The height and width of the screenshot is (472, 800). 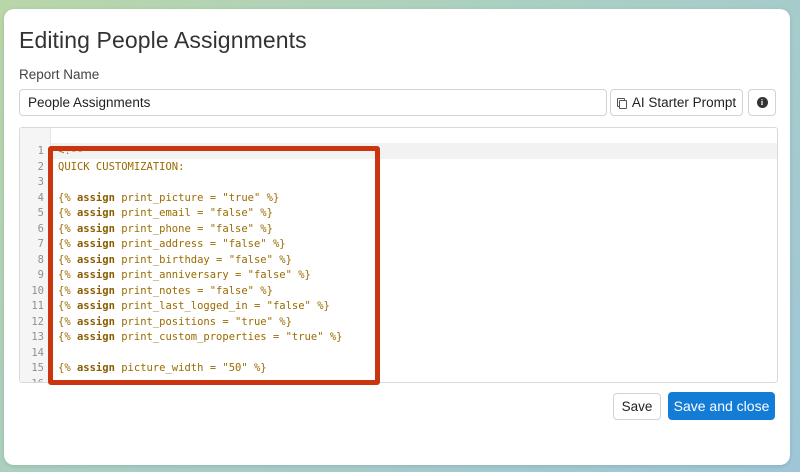 What do you see at coordinates (175, 259) in the screenshot?
I see `code-line-text: {% assign print_birthday = "false" %}` at bounding box center [175, 259].